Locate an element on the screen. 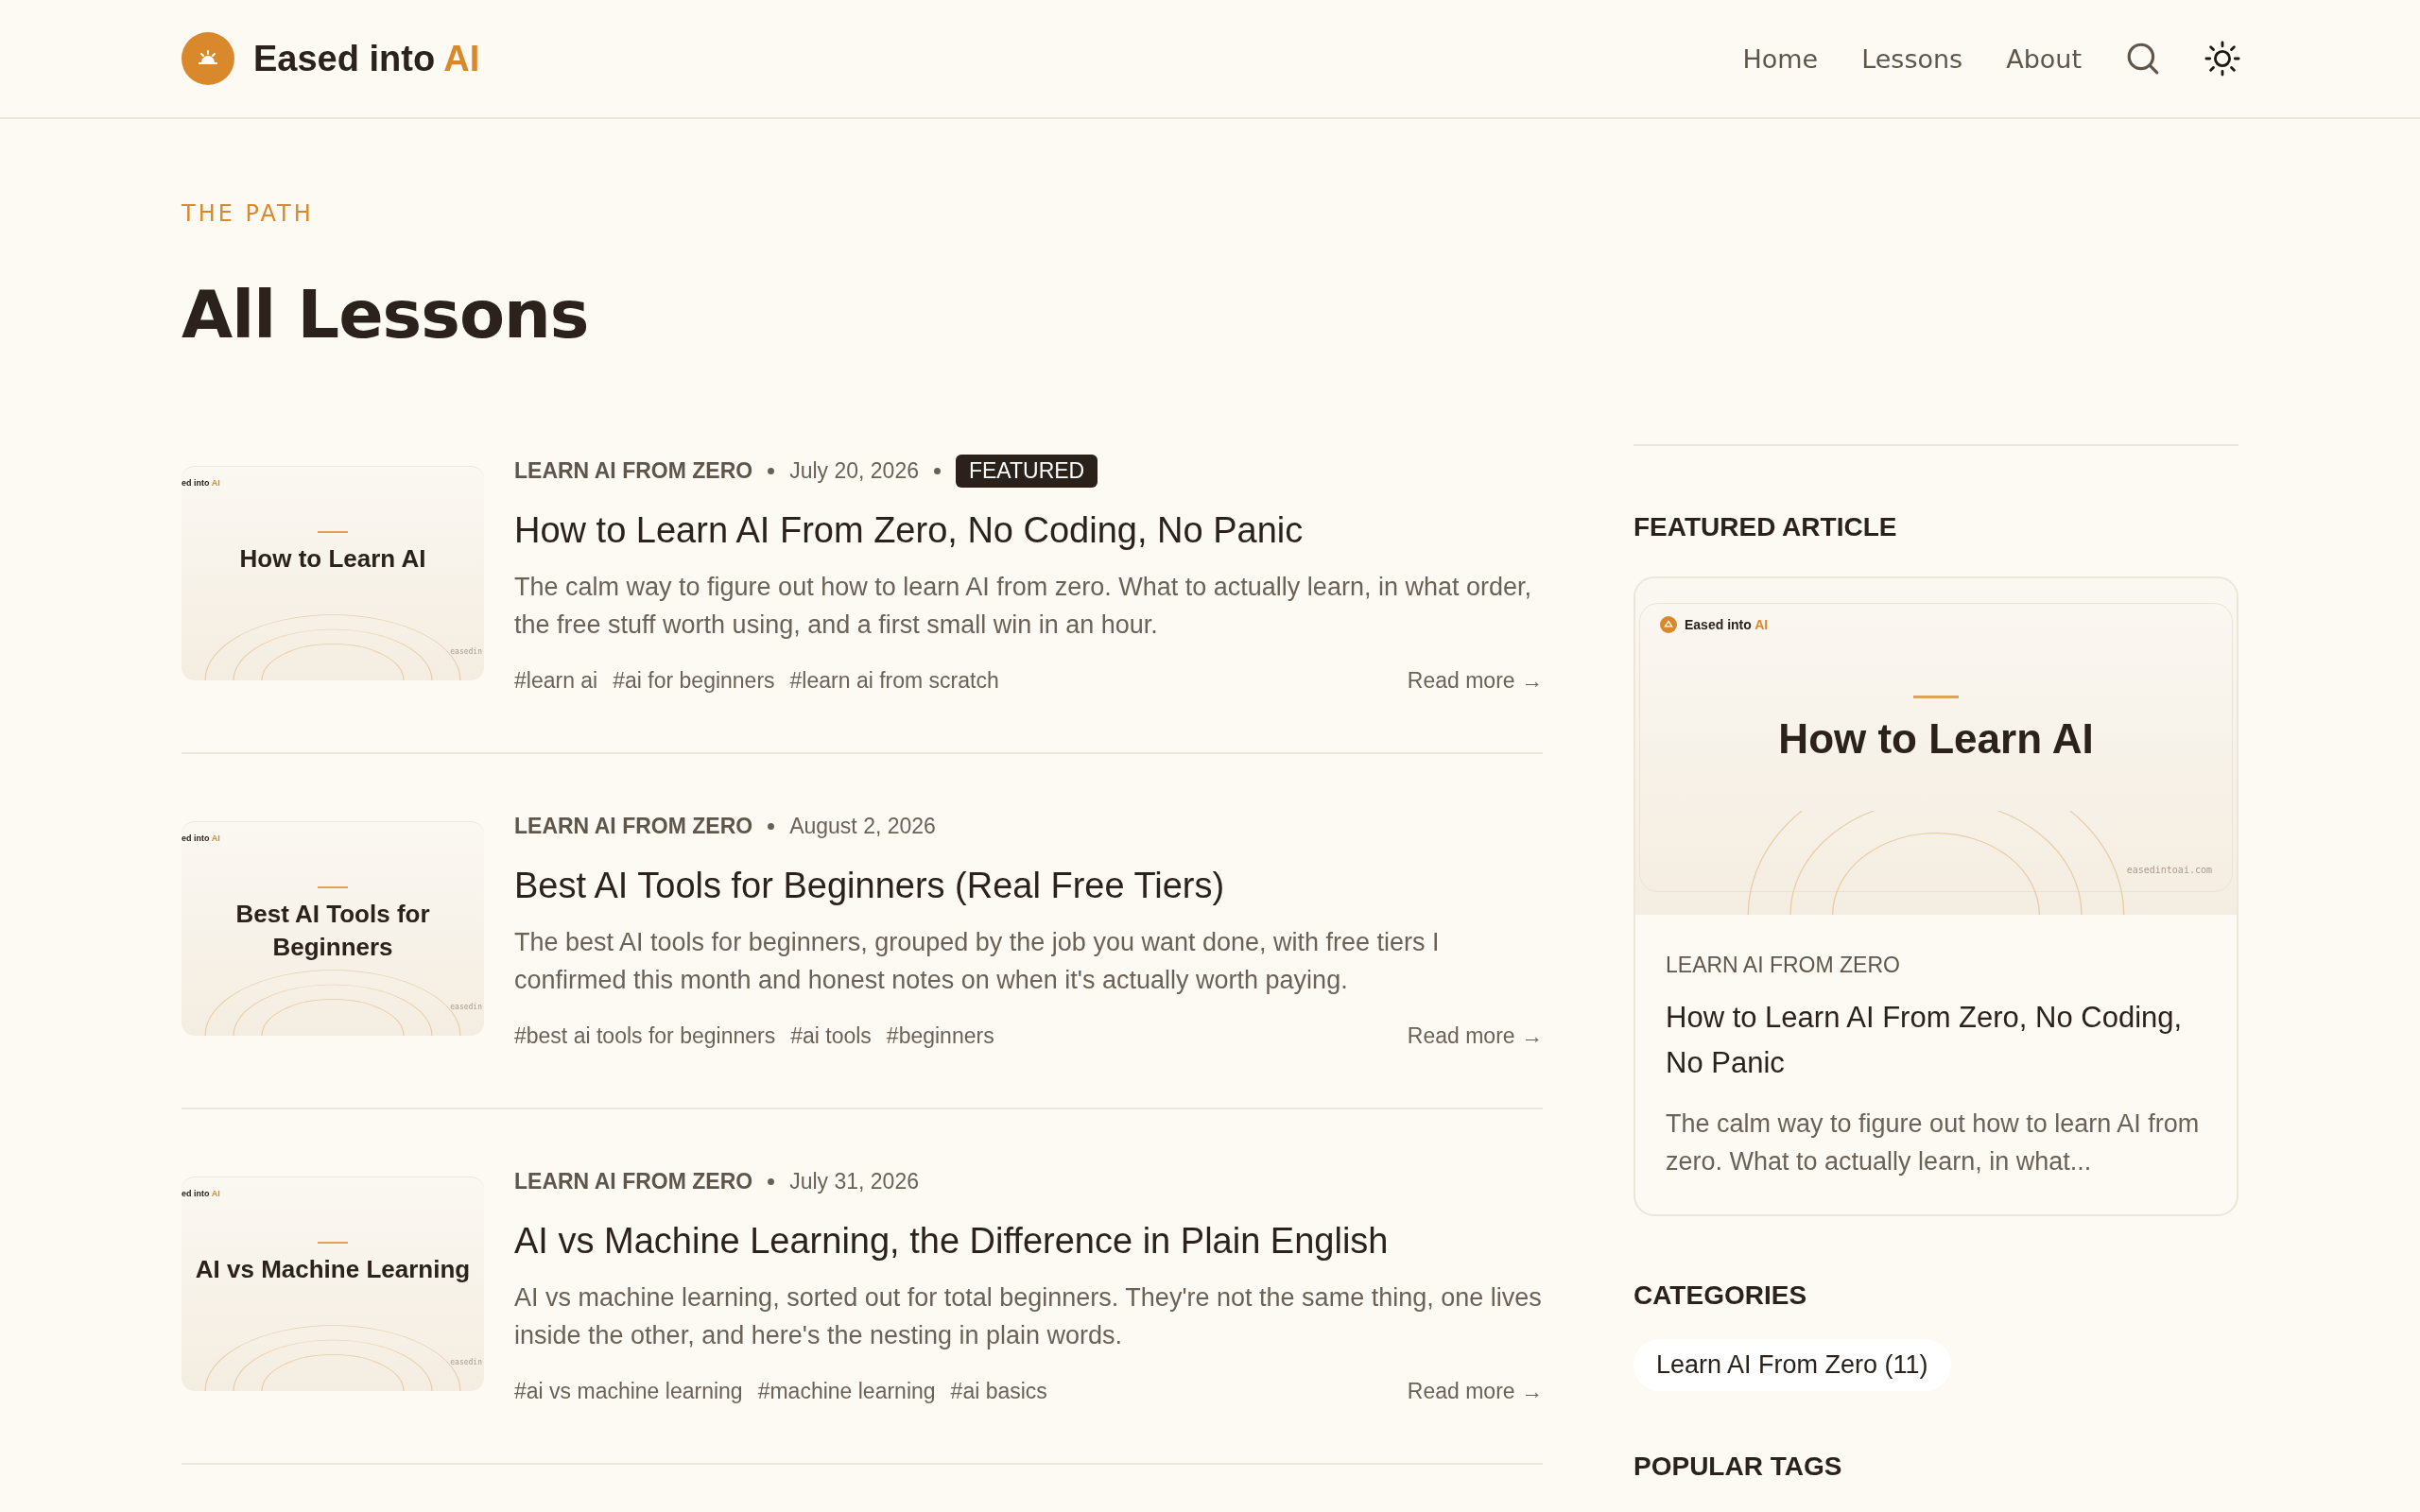  nav-link: About is located at coordinates (2044, 58).